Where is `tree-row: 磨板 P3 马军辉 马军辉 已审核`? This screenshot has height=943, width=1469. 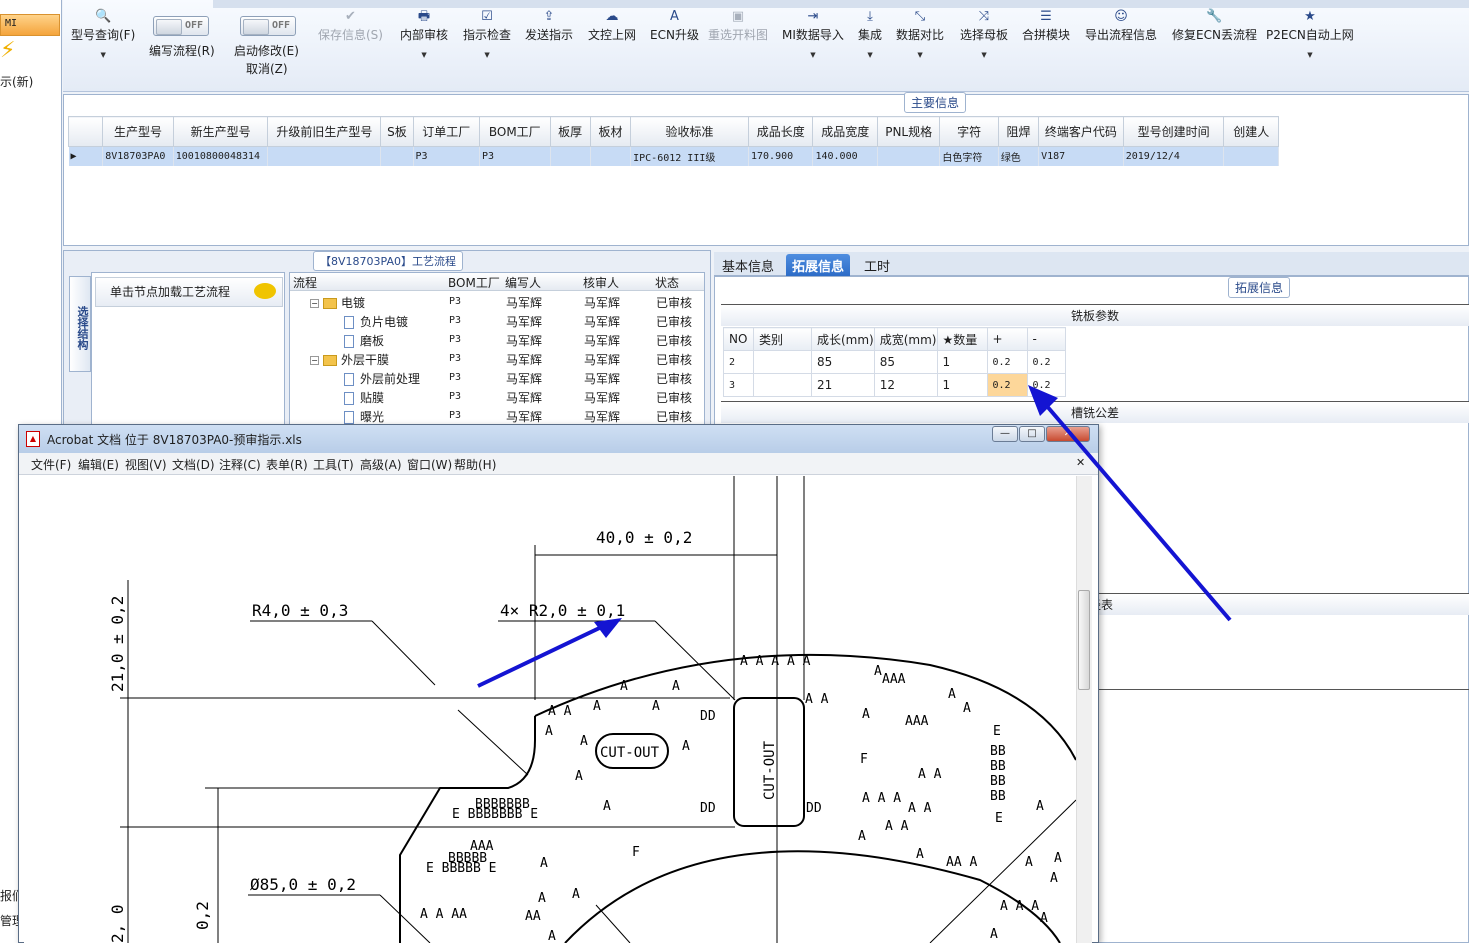 tree-row: 磨板 P3 马军辉 马军辉 已审核 is located at coordinates (497, 339).